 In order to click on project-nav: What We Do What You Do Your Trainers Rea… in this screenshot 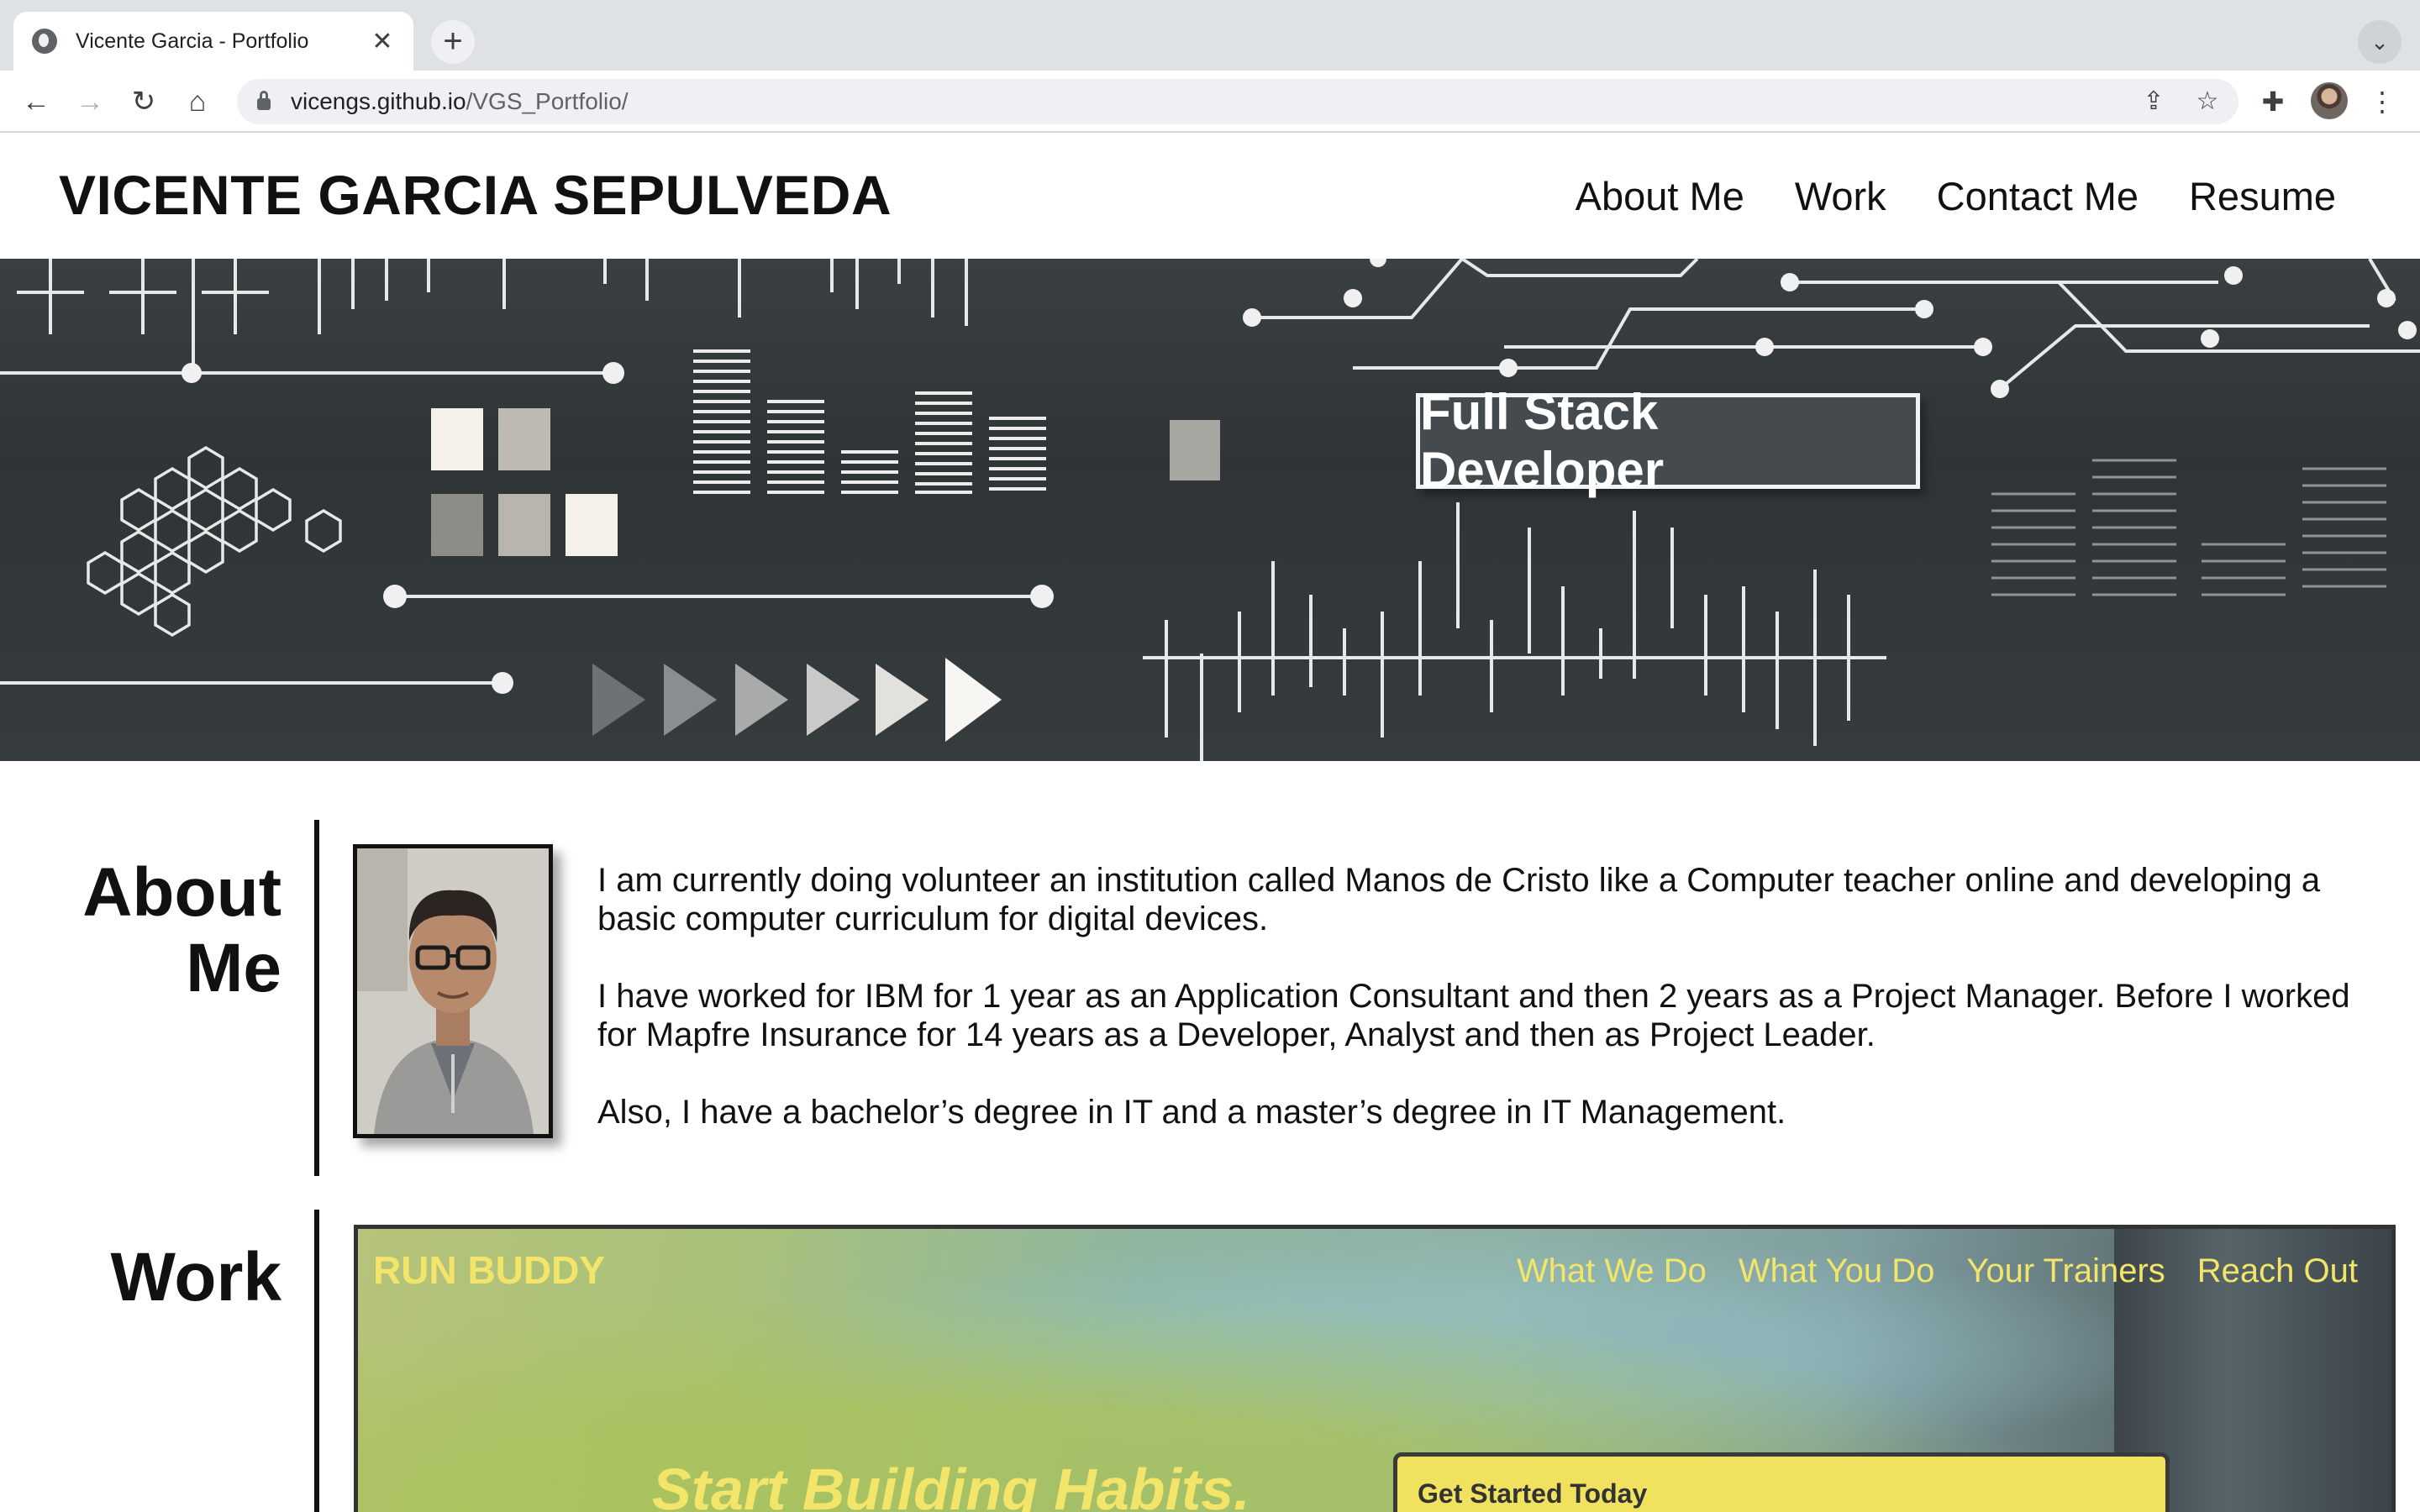, I will do `click(1937, 1271)`.